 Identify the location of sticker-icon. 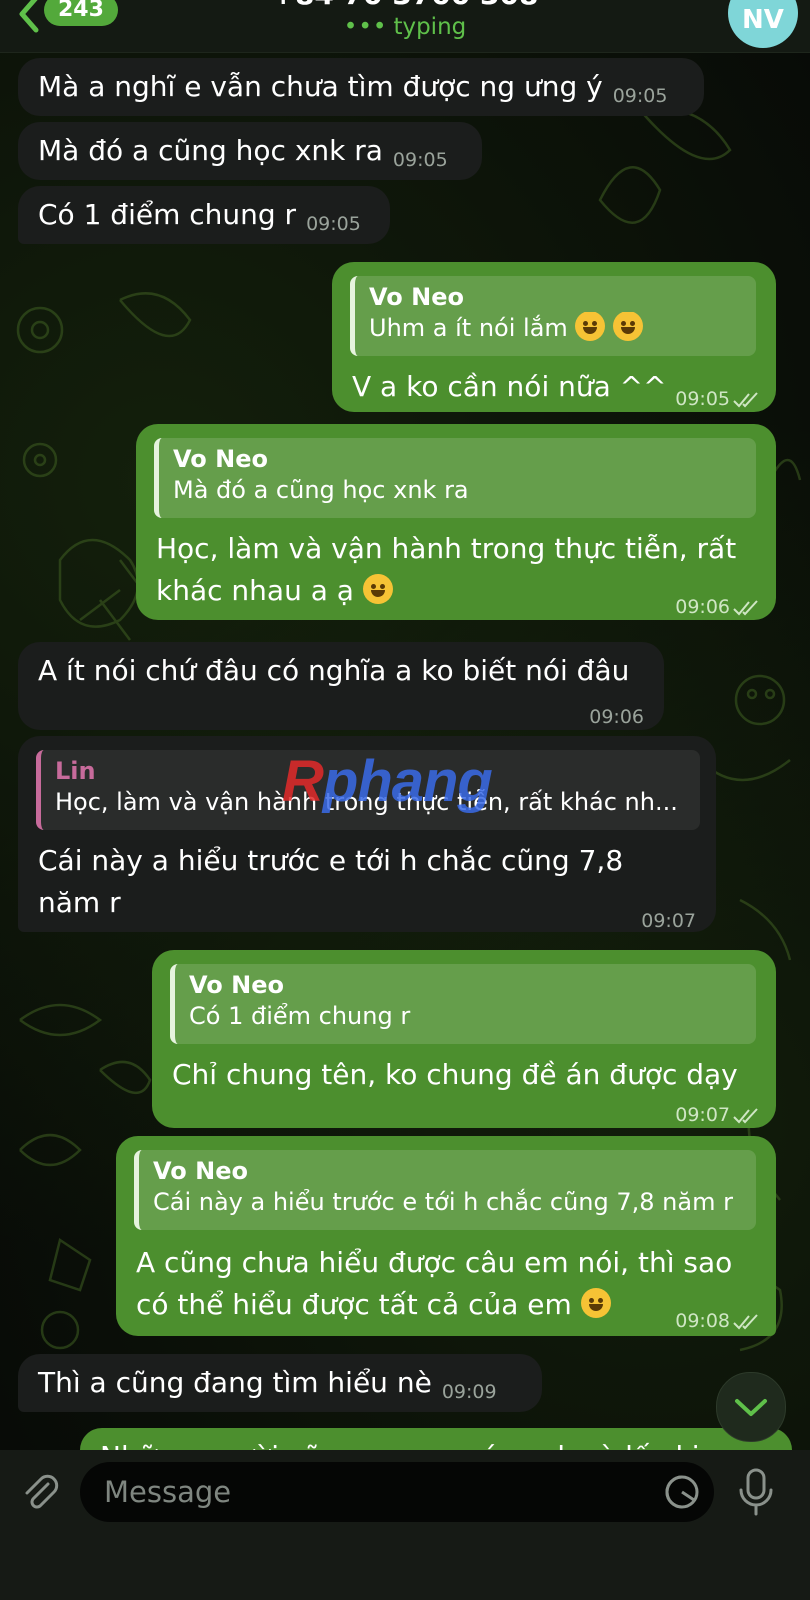
(682, 1492).